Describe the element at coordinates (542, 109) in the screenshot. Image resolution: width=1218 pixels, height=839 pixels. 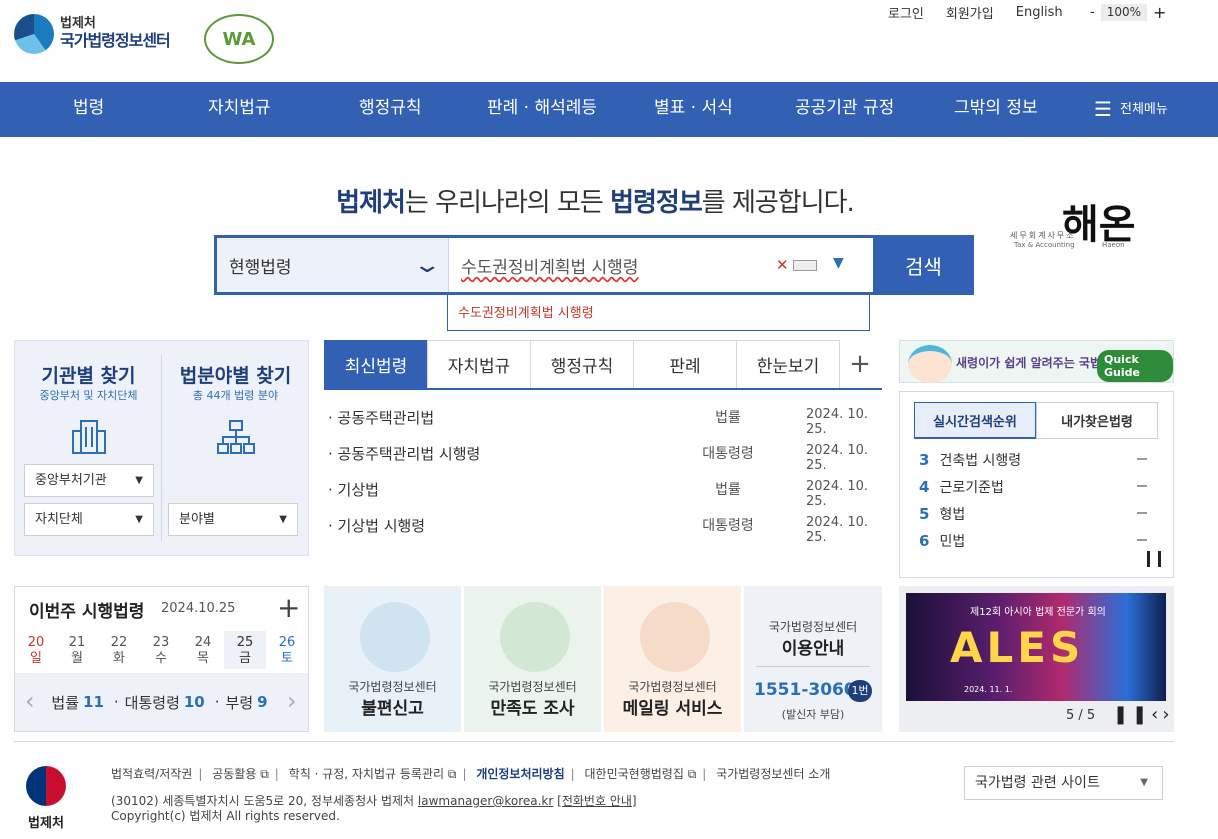
I see `nav-item-precedent: 판례 · 해석례등` at that location.